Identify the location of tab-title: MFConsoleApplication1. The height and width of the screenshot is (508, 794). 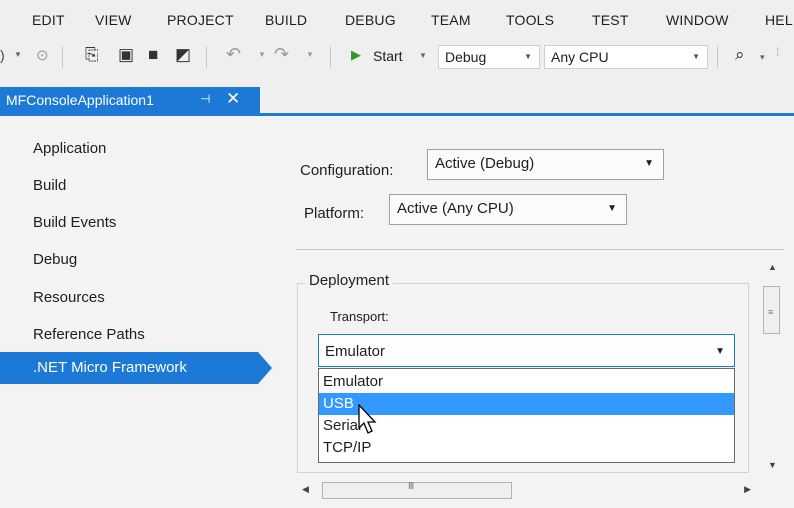
(80, 100).